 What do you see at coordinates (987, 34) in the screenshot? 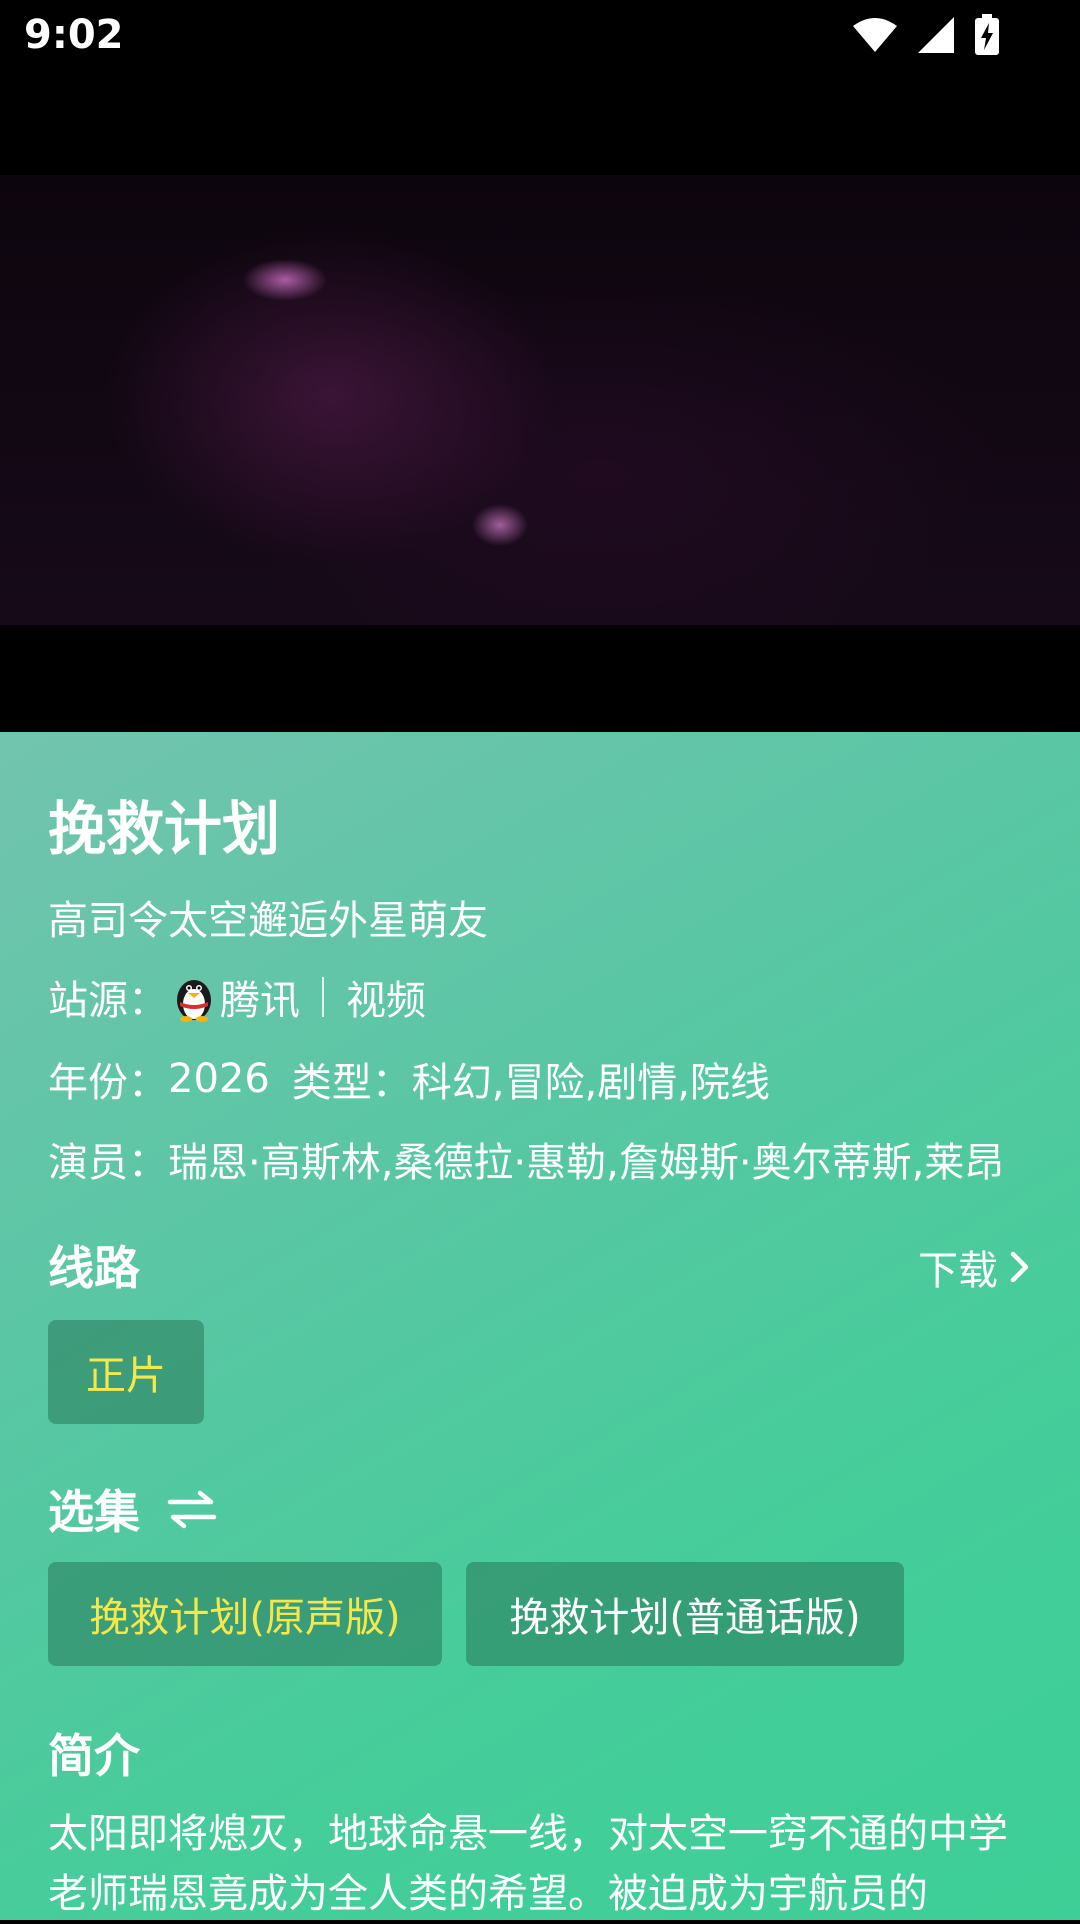
I see `battery-charging-icon` at bounding box center [987, 34].